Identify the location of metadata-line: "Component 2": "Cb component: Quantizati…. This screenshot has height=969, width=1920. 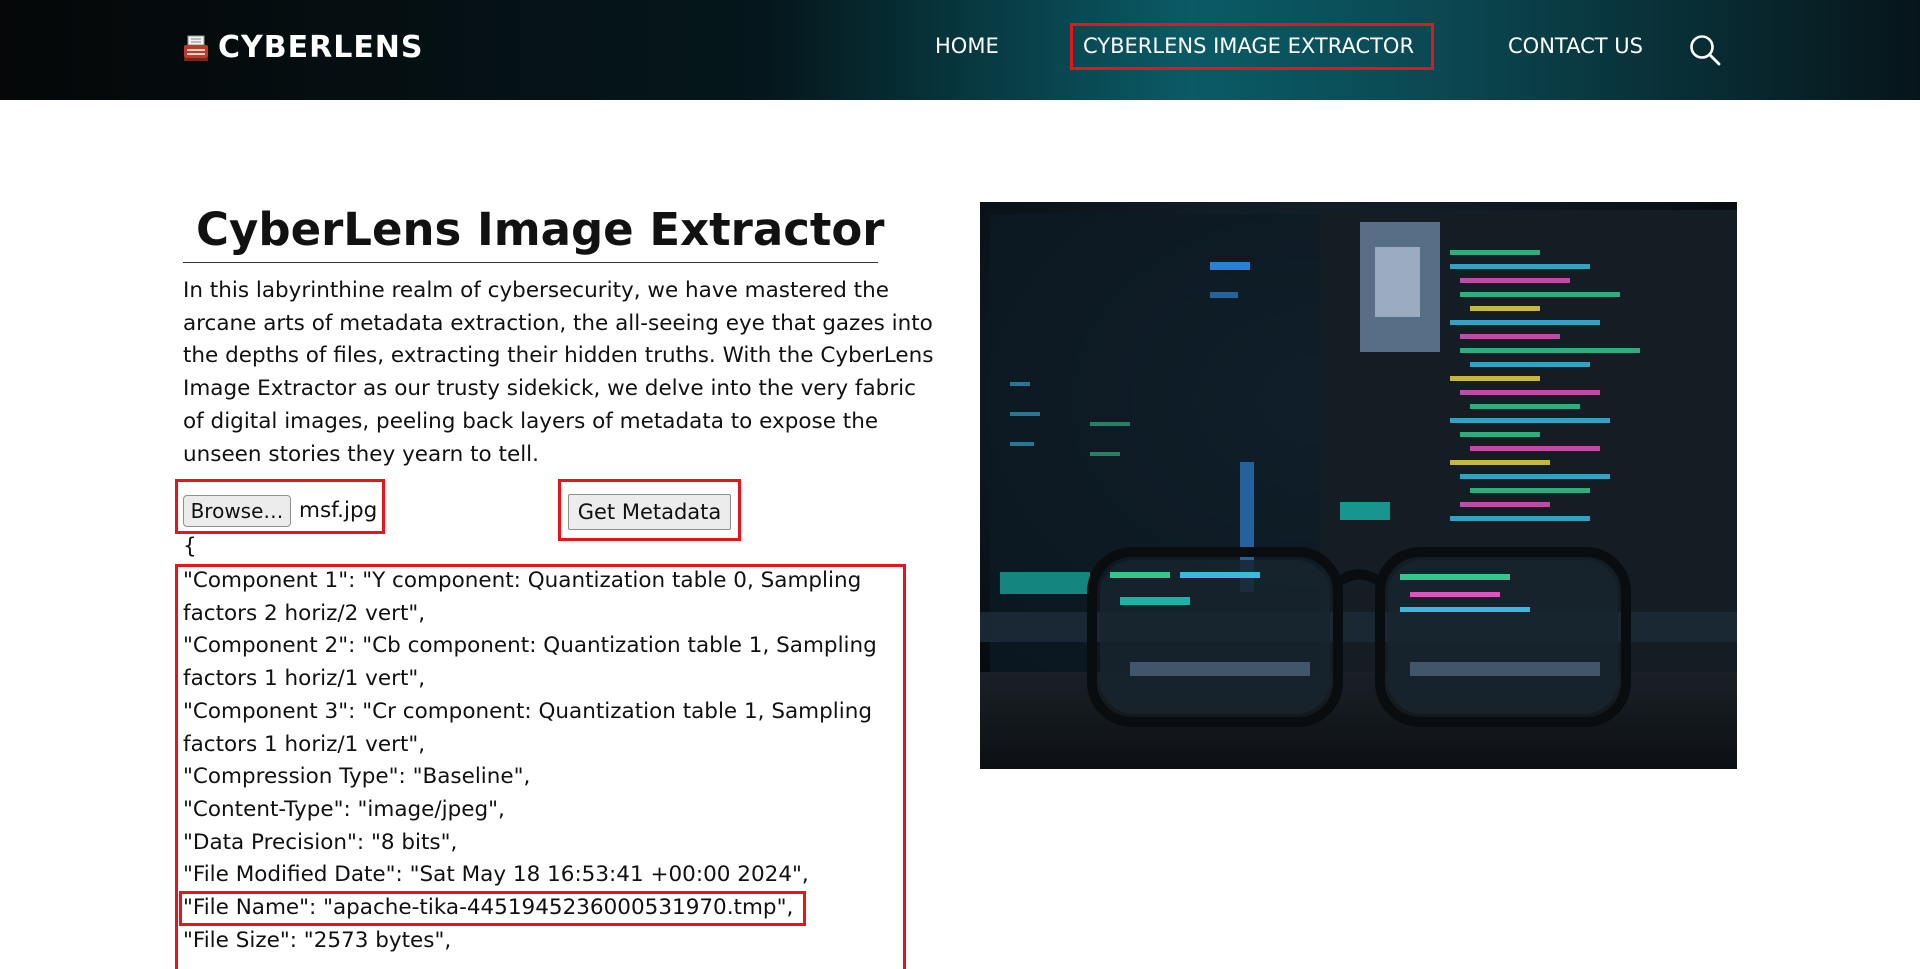
(530, 662).